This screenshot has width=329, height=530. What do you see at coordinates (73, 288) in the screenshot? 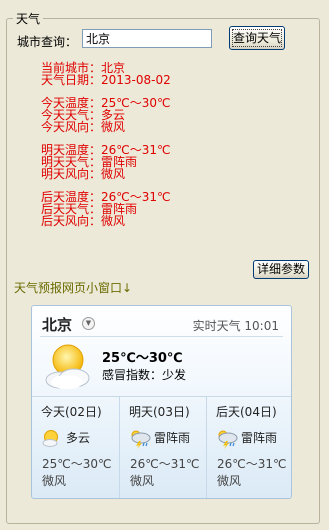
I see `widget-caption: 天气预报网页小窗口↓` at bounding box center [73, 288].